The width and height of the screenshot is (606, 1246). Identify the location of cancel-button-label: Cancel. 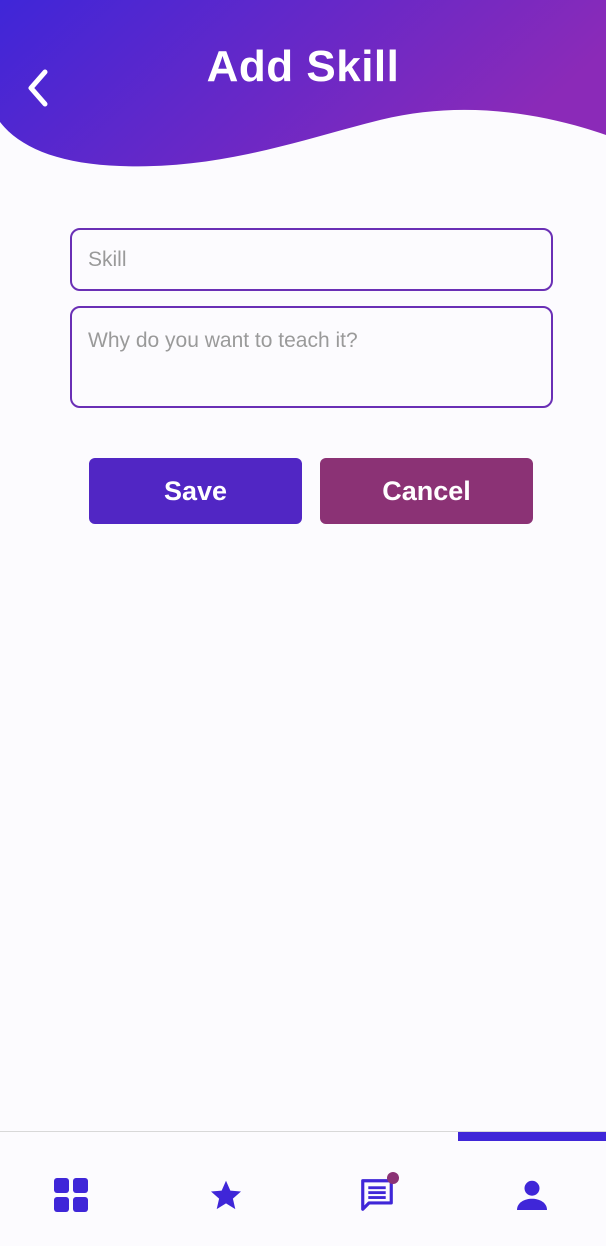
(426, 490).